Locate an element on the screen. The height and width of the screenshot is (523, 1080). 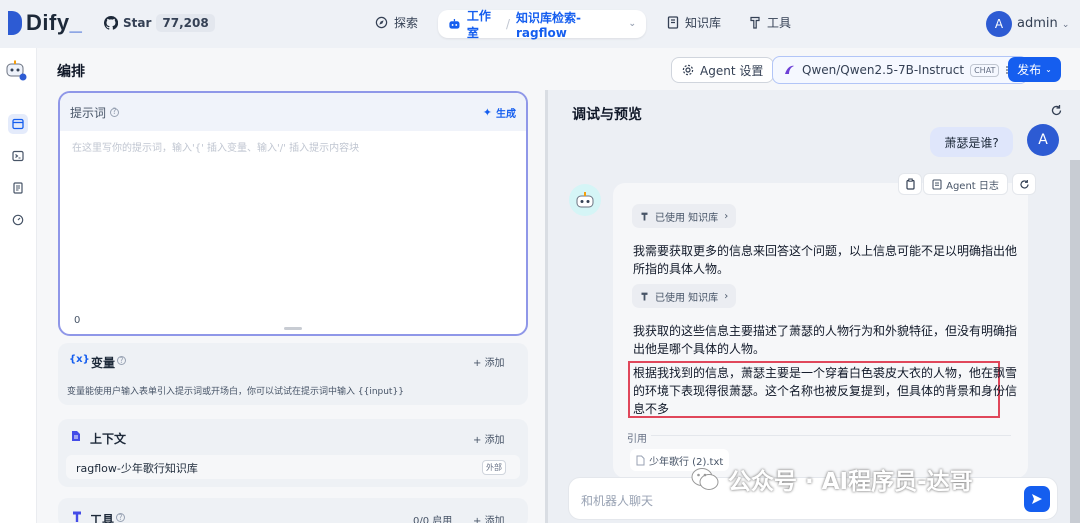
variables-label: 变量 is located at coordinates (103, 363).